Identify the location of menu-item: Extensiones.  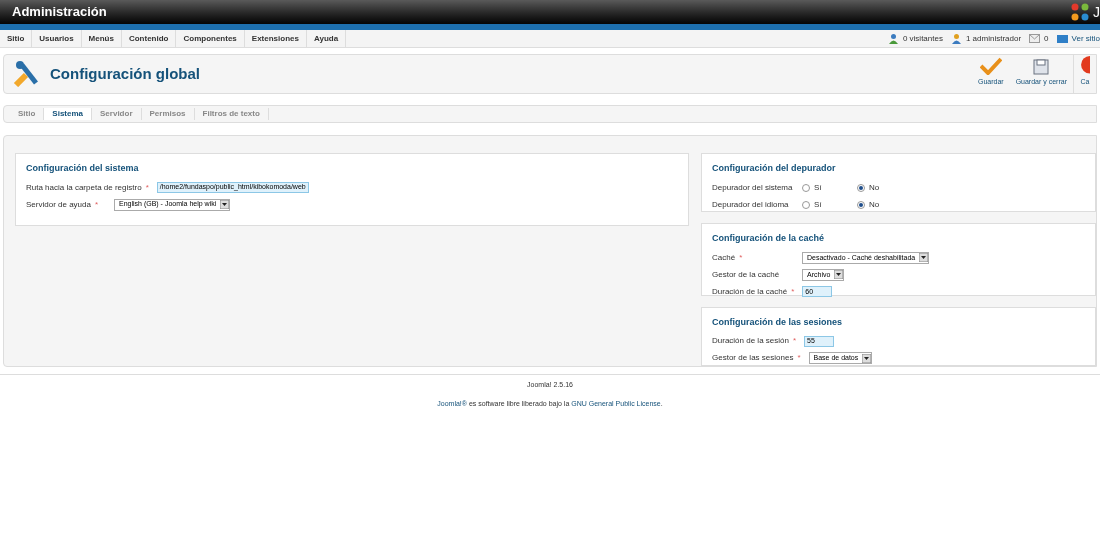
(275, 38).